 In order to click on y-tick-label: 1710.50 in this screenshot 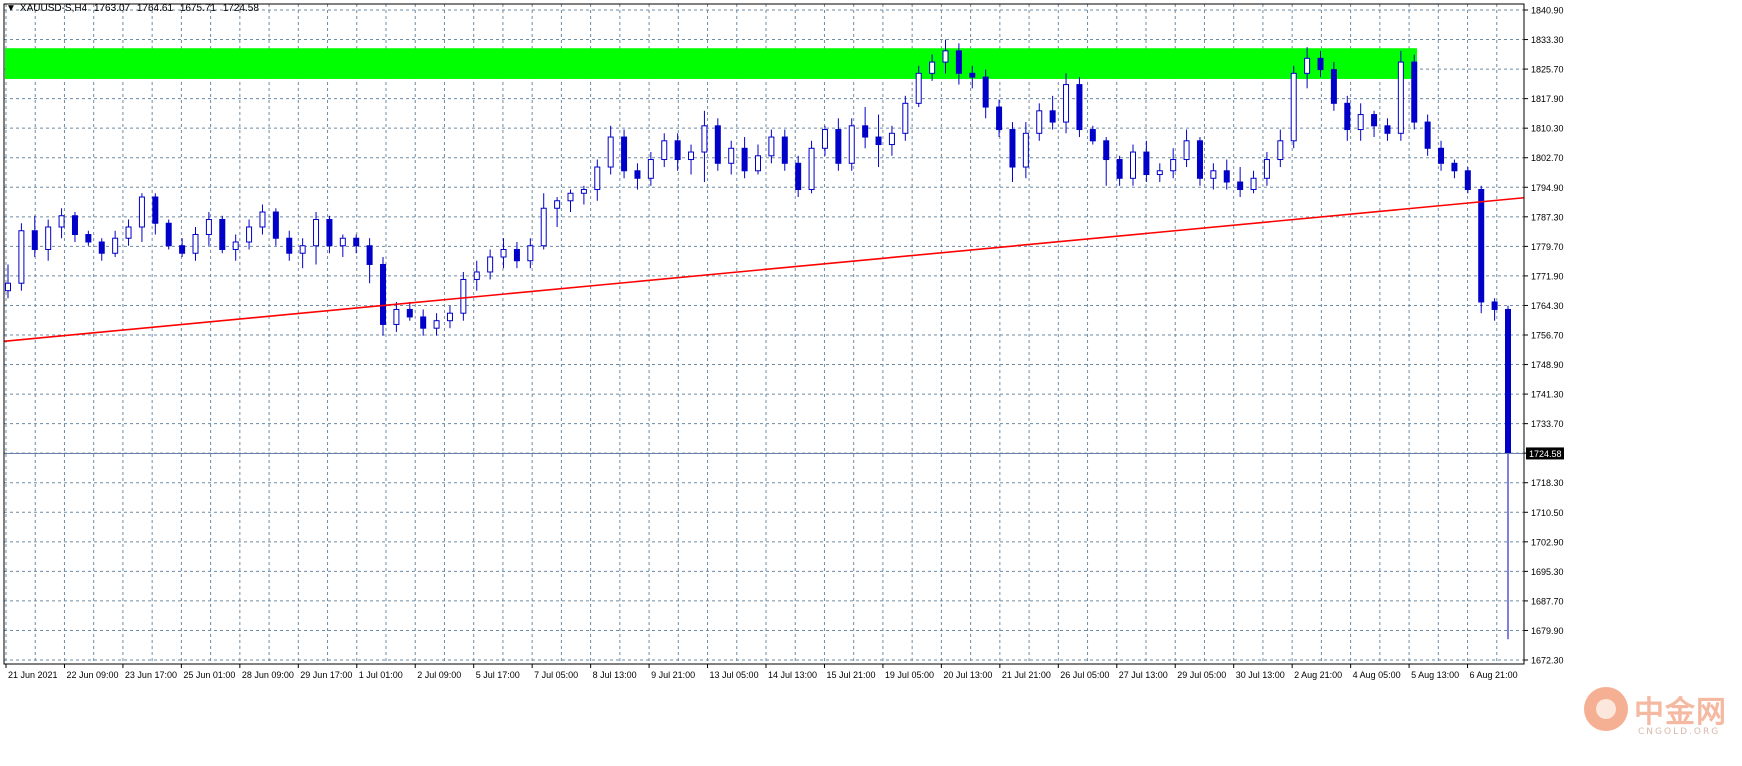, I will do `click(1547, 513)`.